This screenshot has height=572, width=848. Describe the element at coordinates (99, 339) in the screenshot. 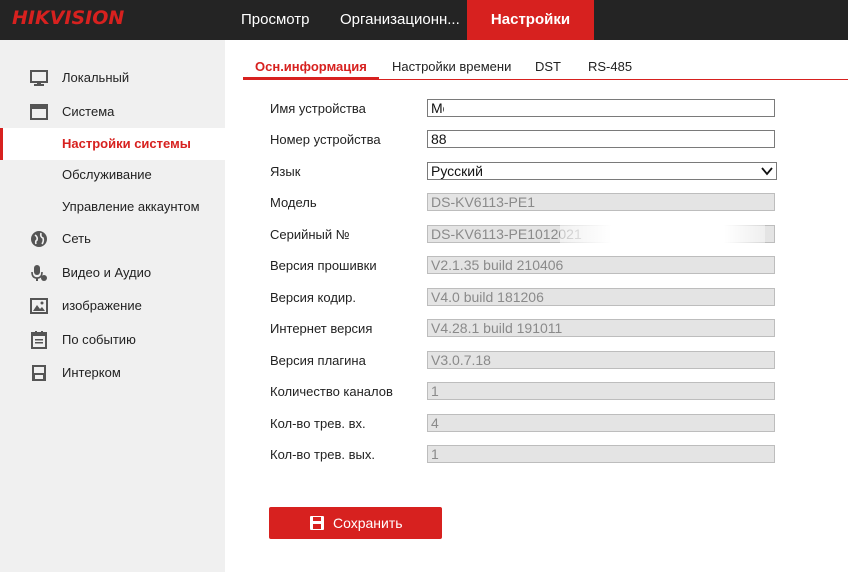

I see `sidebar-item-label: По событию` at that location.